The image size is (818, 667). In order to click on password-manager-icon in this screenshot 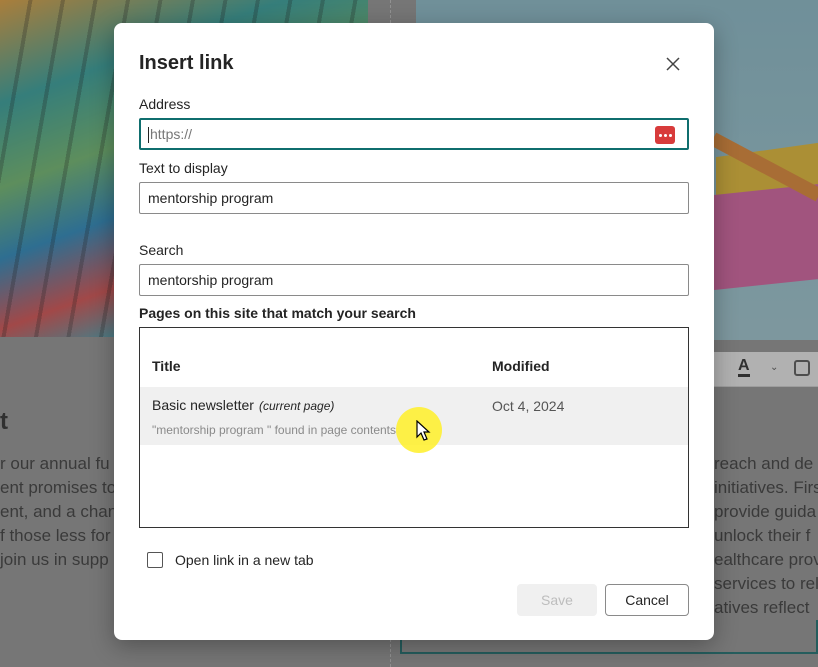, I will do `click(665, 135)`.